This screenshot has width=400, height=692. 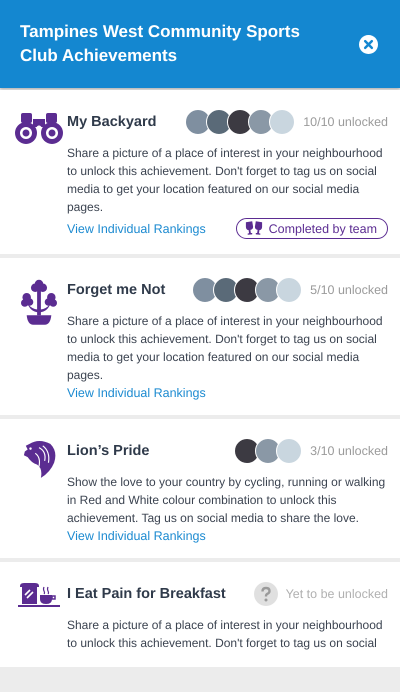 What do you see at coordinates (39, 459) in the screenshot?
I see `lion-head-icon` at bounding box center [39, 459].